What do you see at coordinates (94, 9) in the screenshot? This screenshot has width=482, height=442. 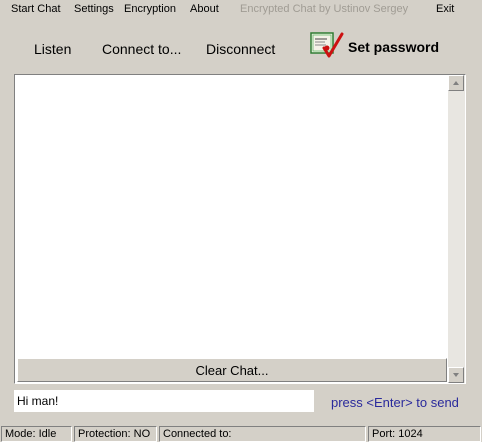 I see `menu-settings: Settings` at bounding box center [94, 9].